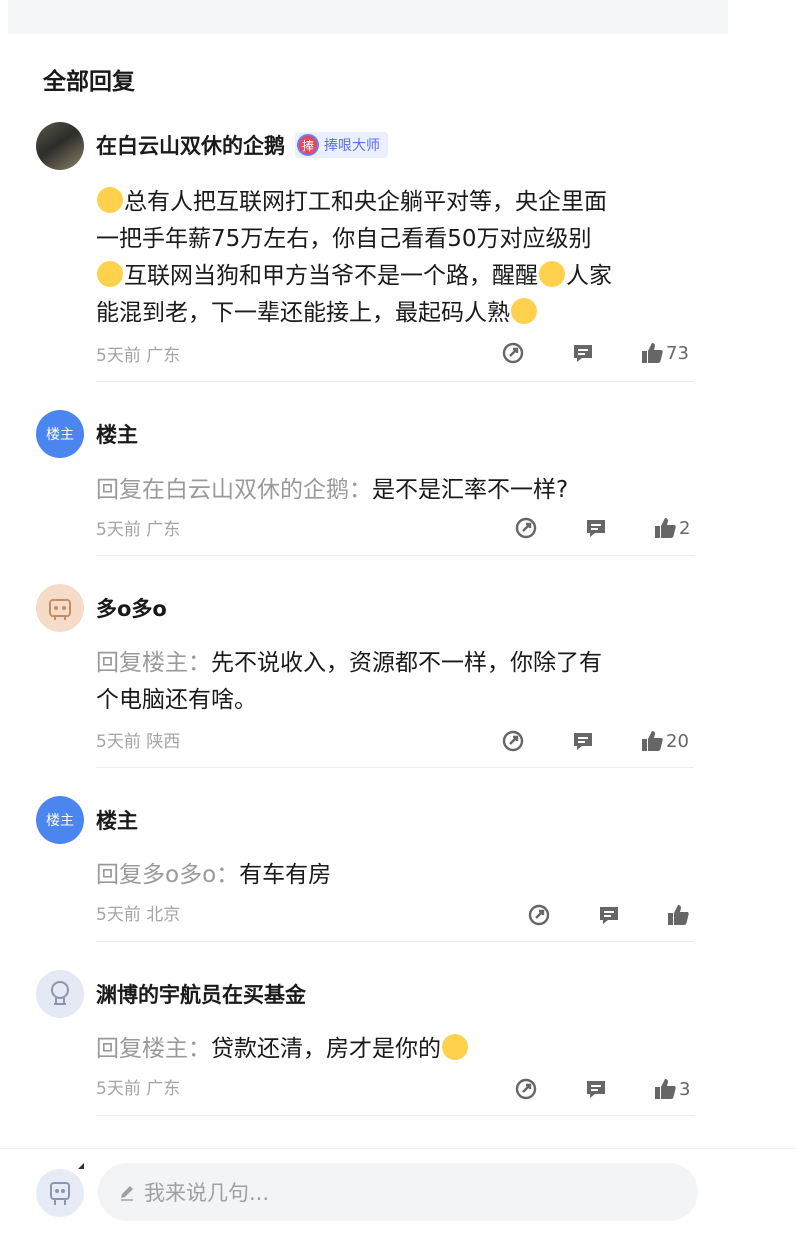 The image size is (796, 1233). I want to click on comment-header: 渊博的宇航员在买基金, so click(201, 994).